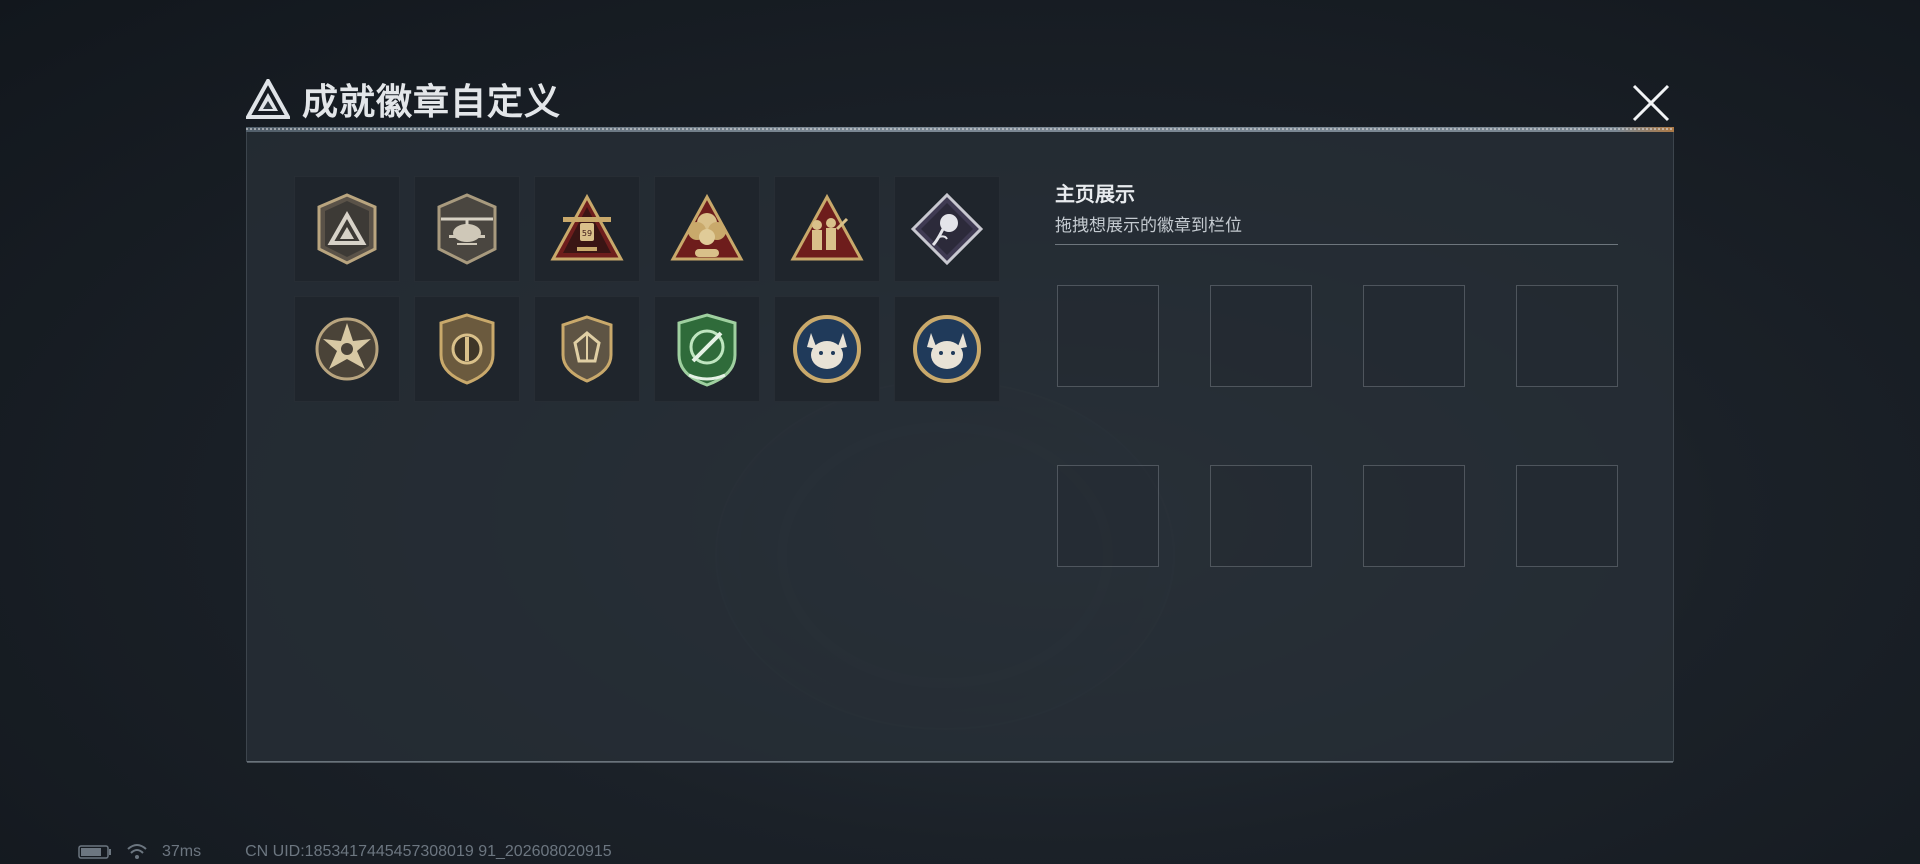 This screenshot has height=864, width=1920. What do you see at coordinates (587, 233) in the screenshot?
I see `svg-text: 59` at bounding box center [587, 233].